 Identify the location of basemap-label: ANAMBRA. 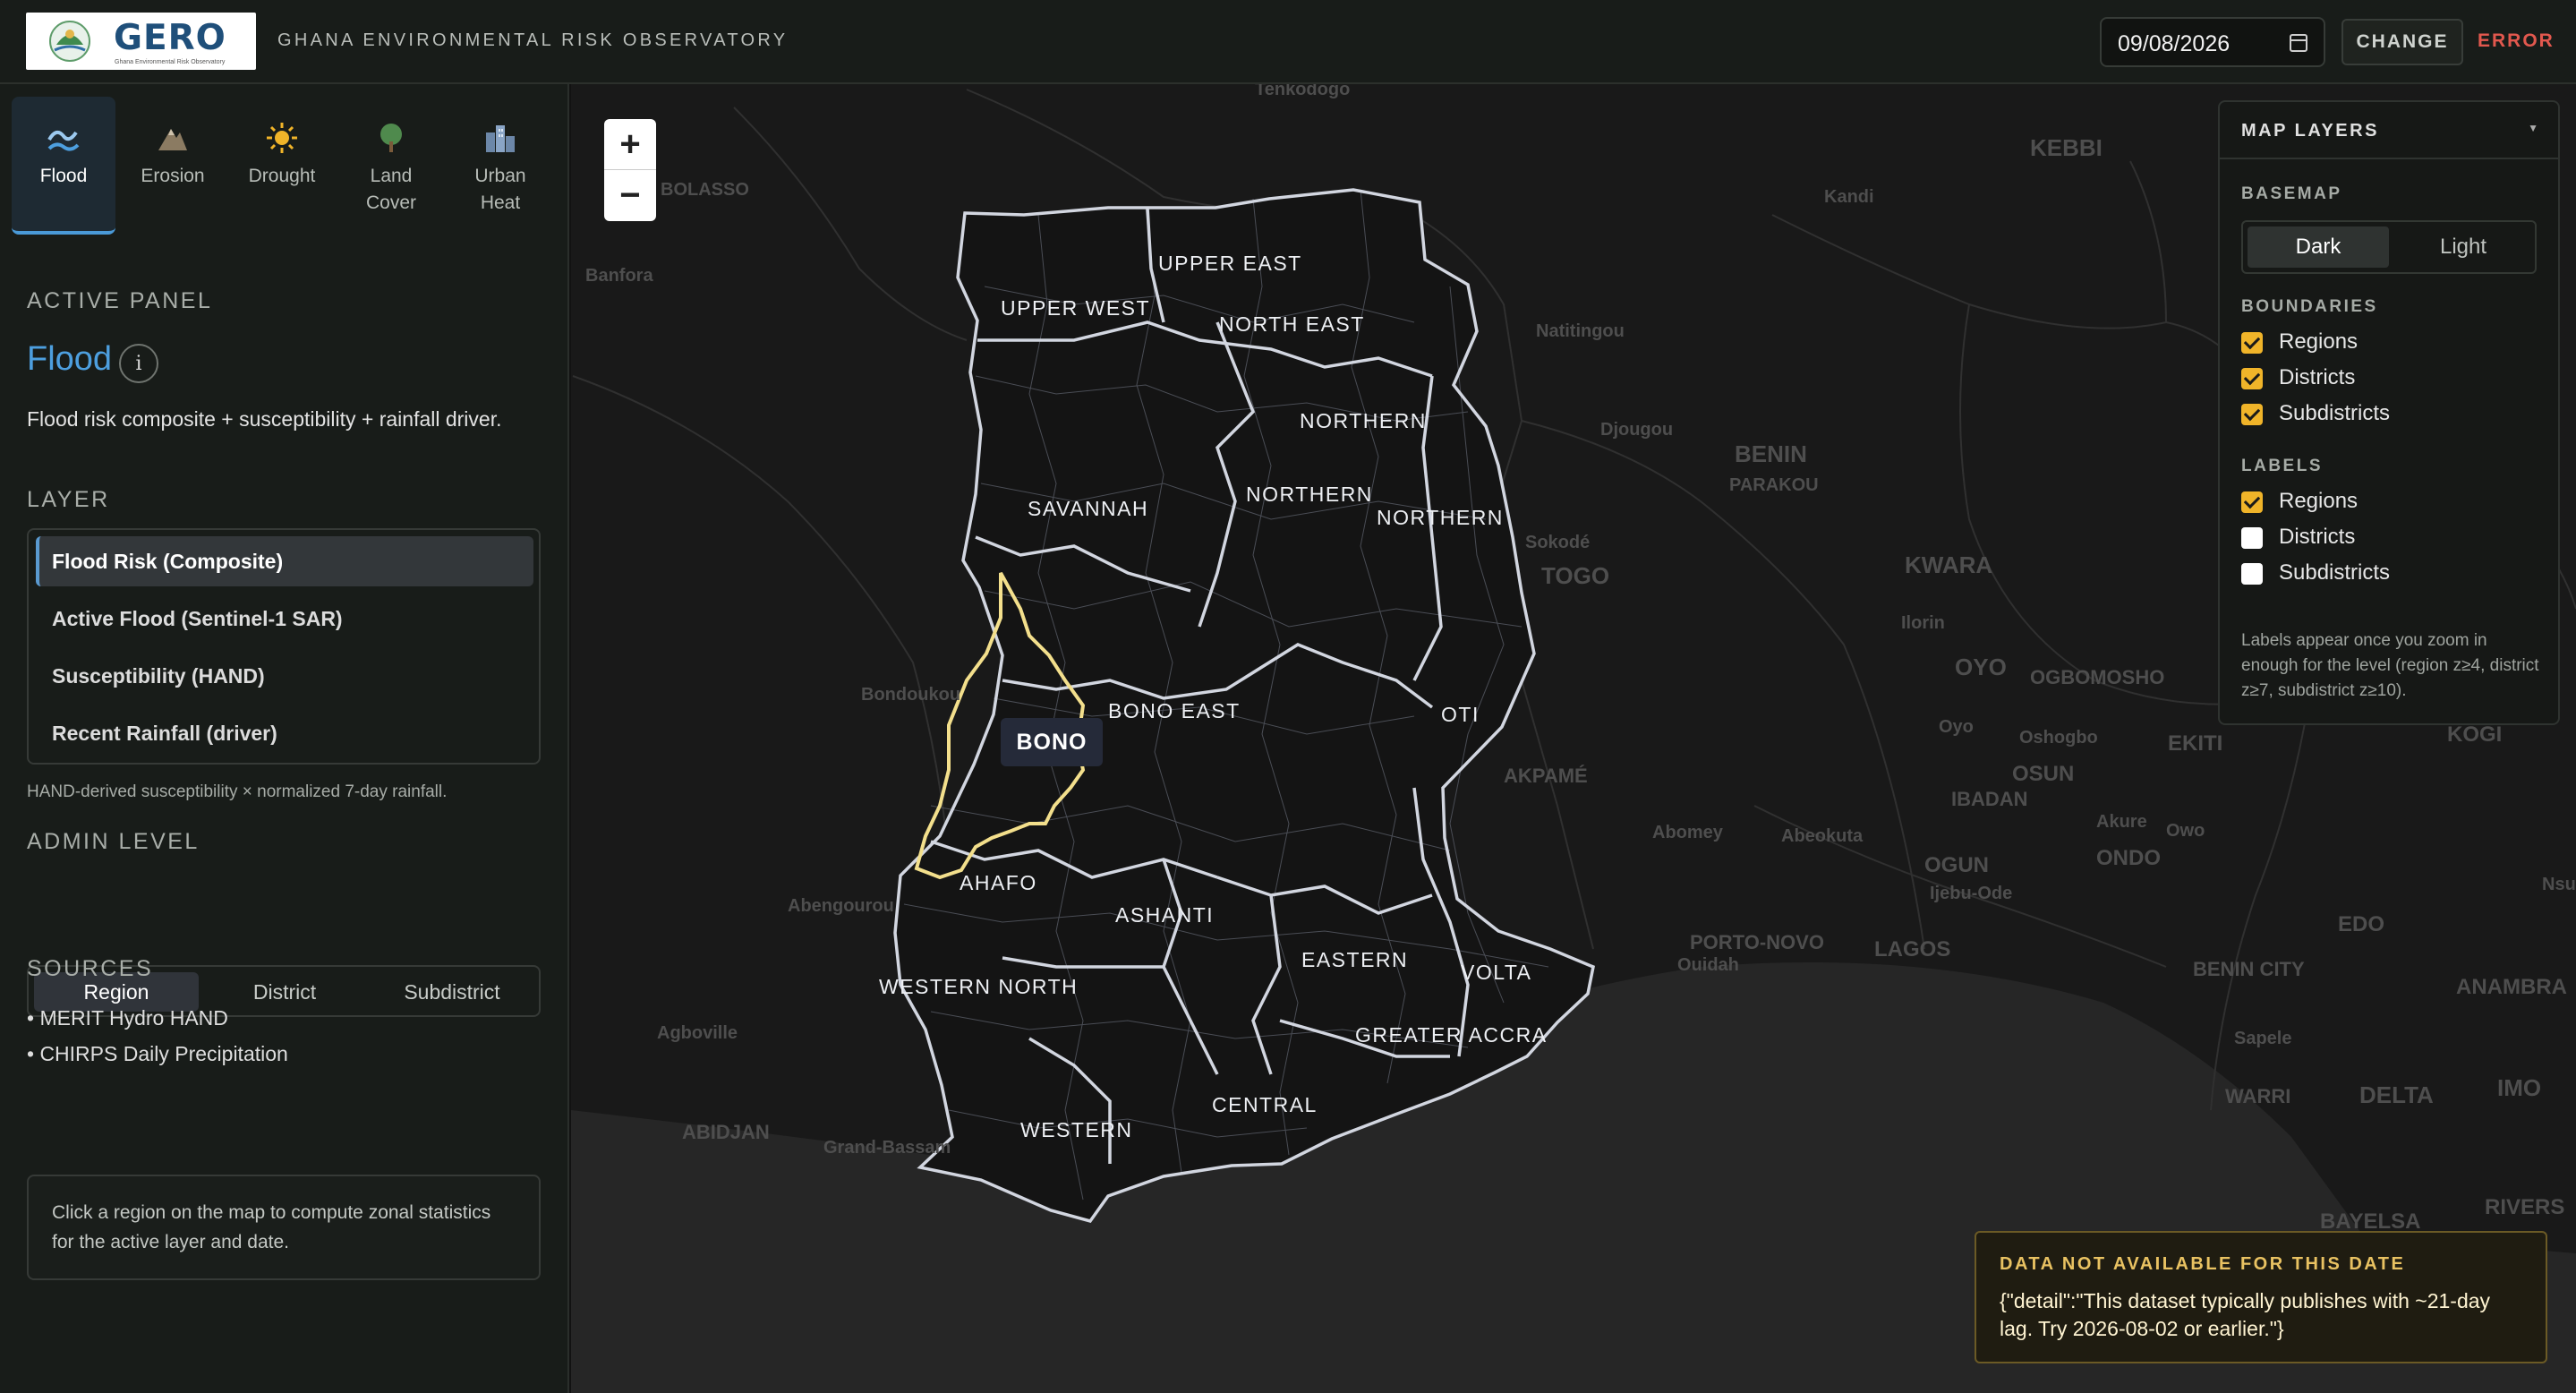
(2511, 987).